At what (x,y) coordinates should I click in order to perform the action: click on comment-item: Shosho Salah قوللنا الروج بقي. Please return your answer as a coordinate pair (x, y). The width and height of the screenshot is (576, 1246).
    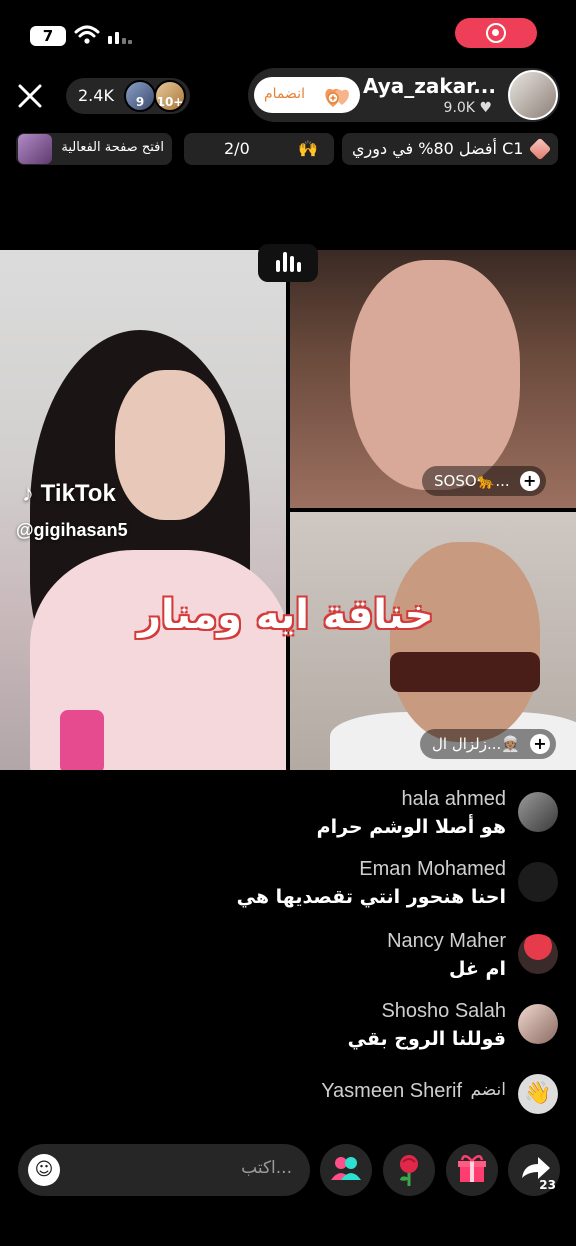
    Looking at the image, I should click on (288, 1030).